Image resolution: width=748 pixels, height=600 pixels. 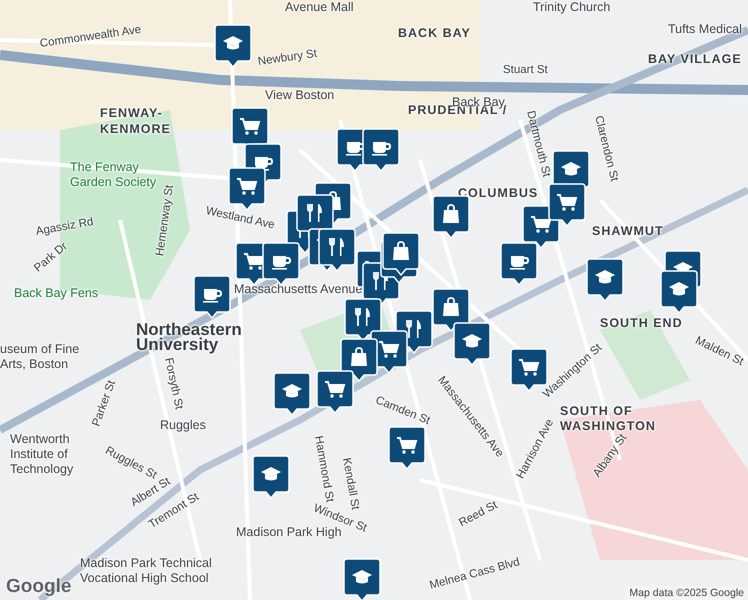 I want to click on place-label: Madison Park High, so click(x=289, y=532).